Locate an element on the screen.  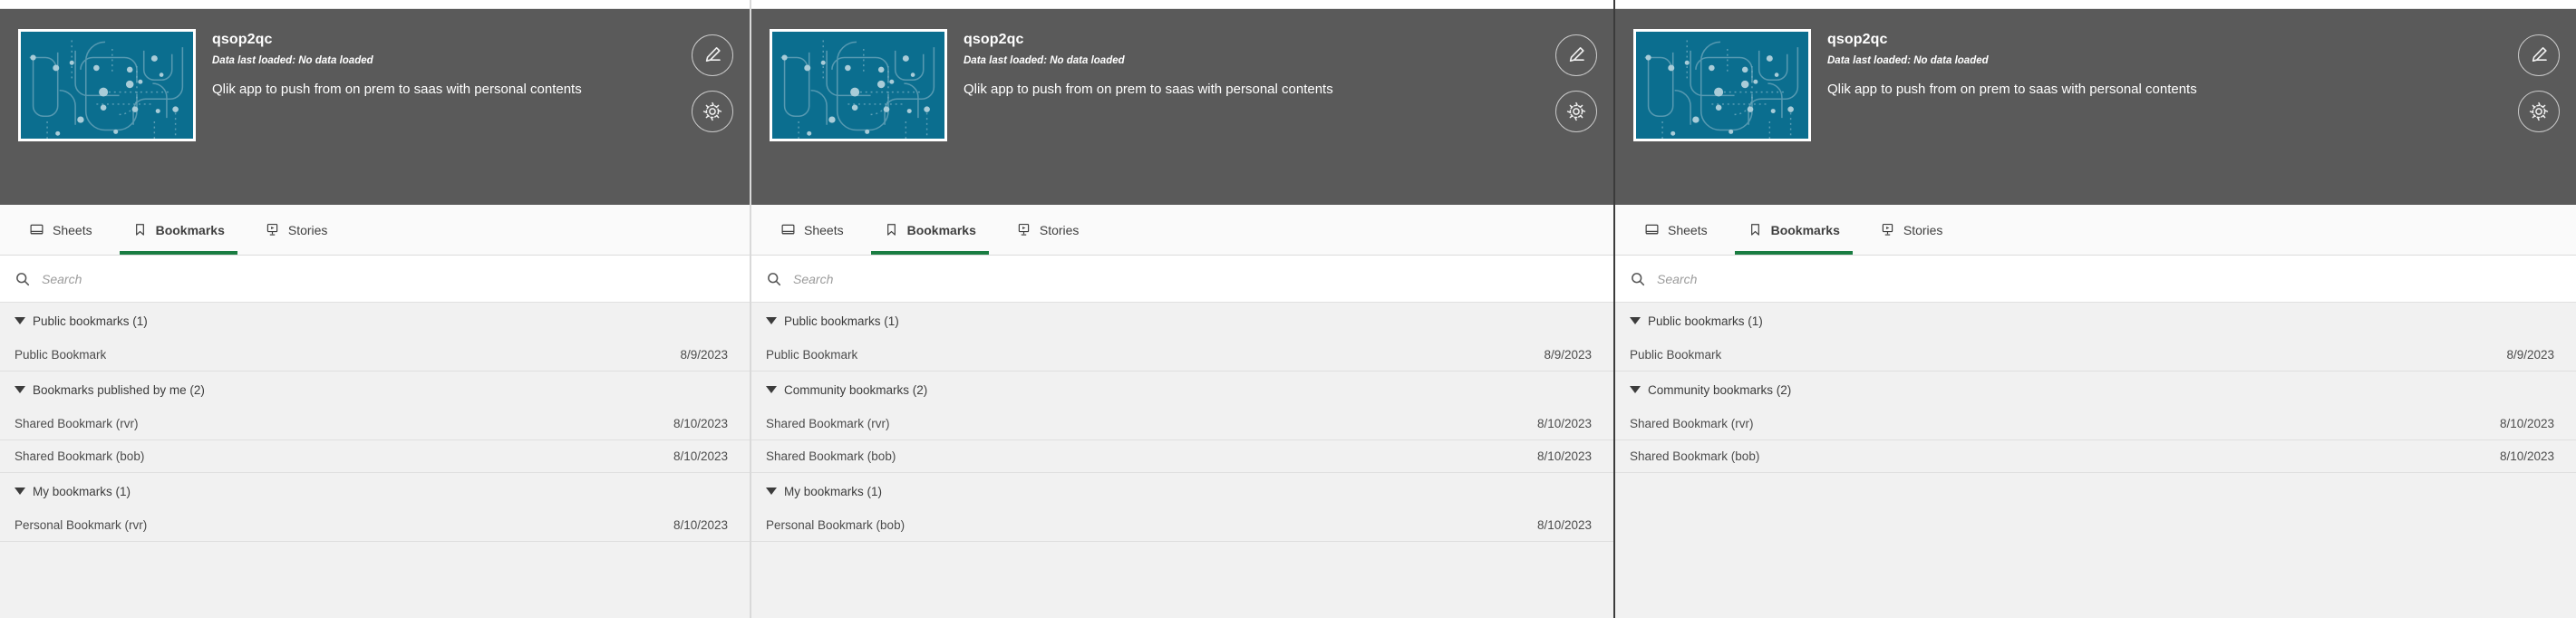
app-last-loaded-status: Data last loaded: No data loaded is located at coordinates (1044, 61).